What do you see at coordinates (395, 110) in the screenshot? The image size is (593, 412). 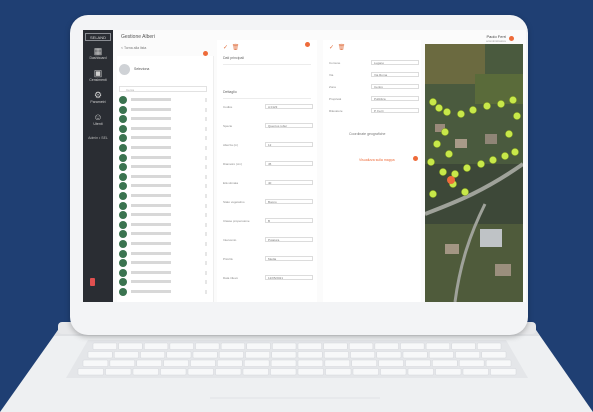 I see `field-input: P. Ferri` at bounding box center [395, 110].